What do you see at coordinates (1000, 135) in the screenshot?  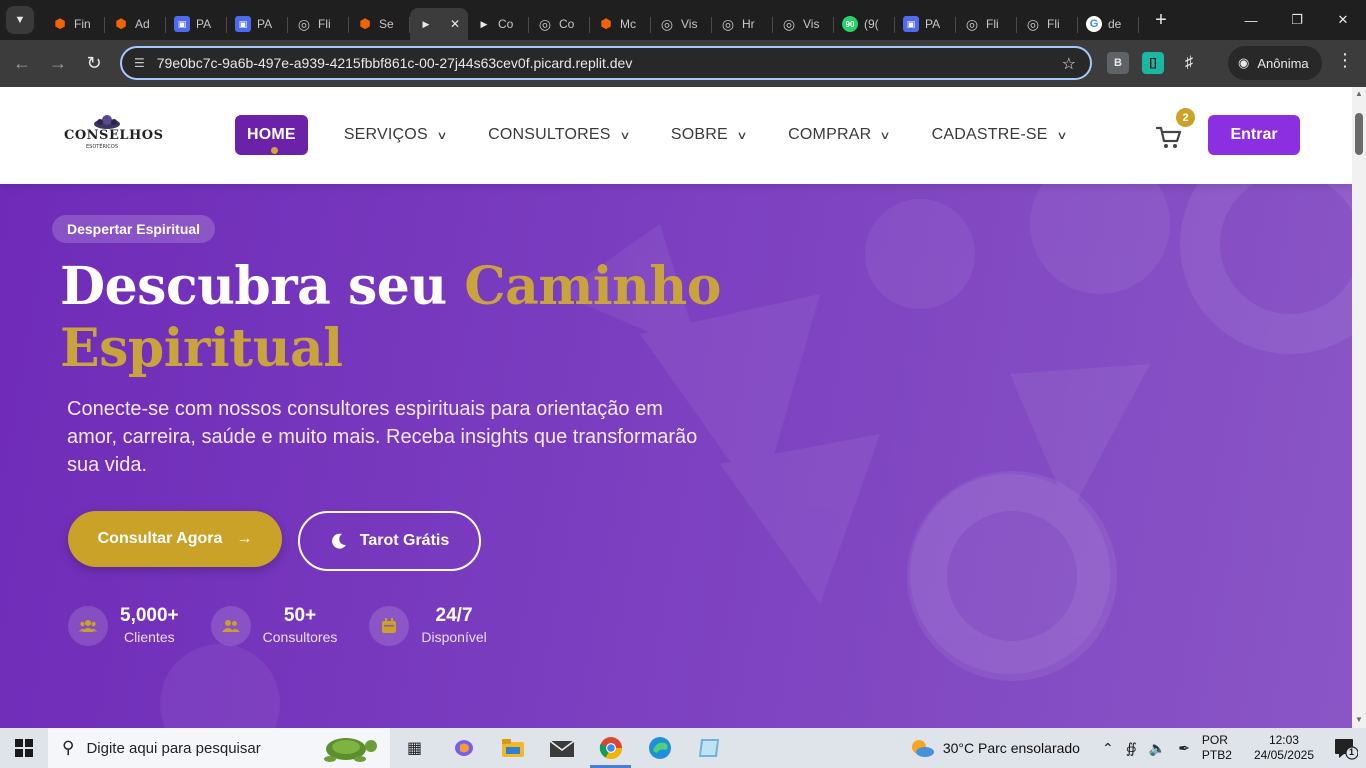 I see `nav-item-cadastre-se: CADASTRE-SE ∨` at bounding box center [1000, 135].